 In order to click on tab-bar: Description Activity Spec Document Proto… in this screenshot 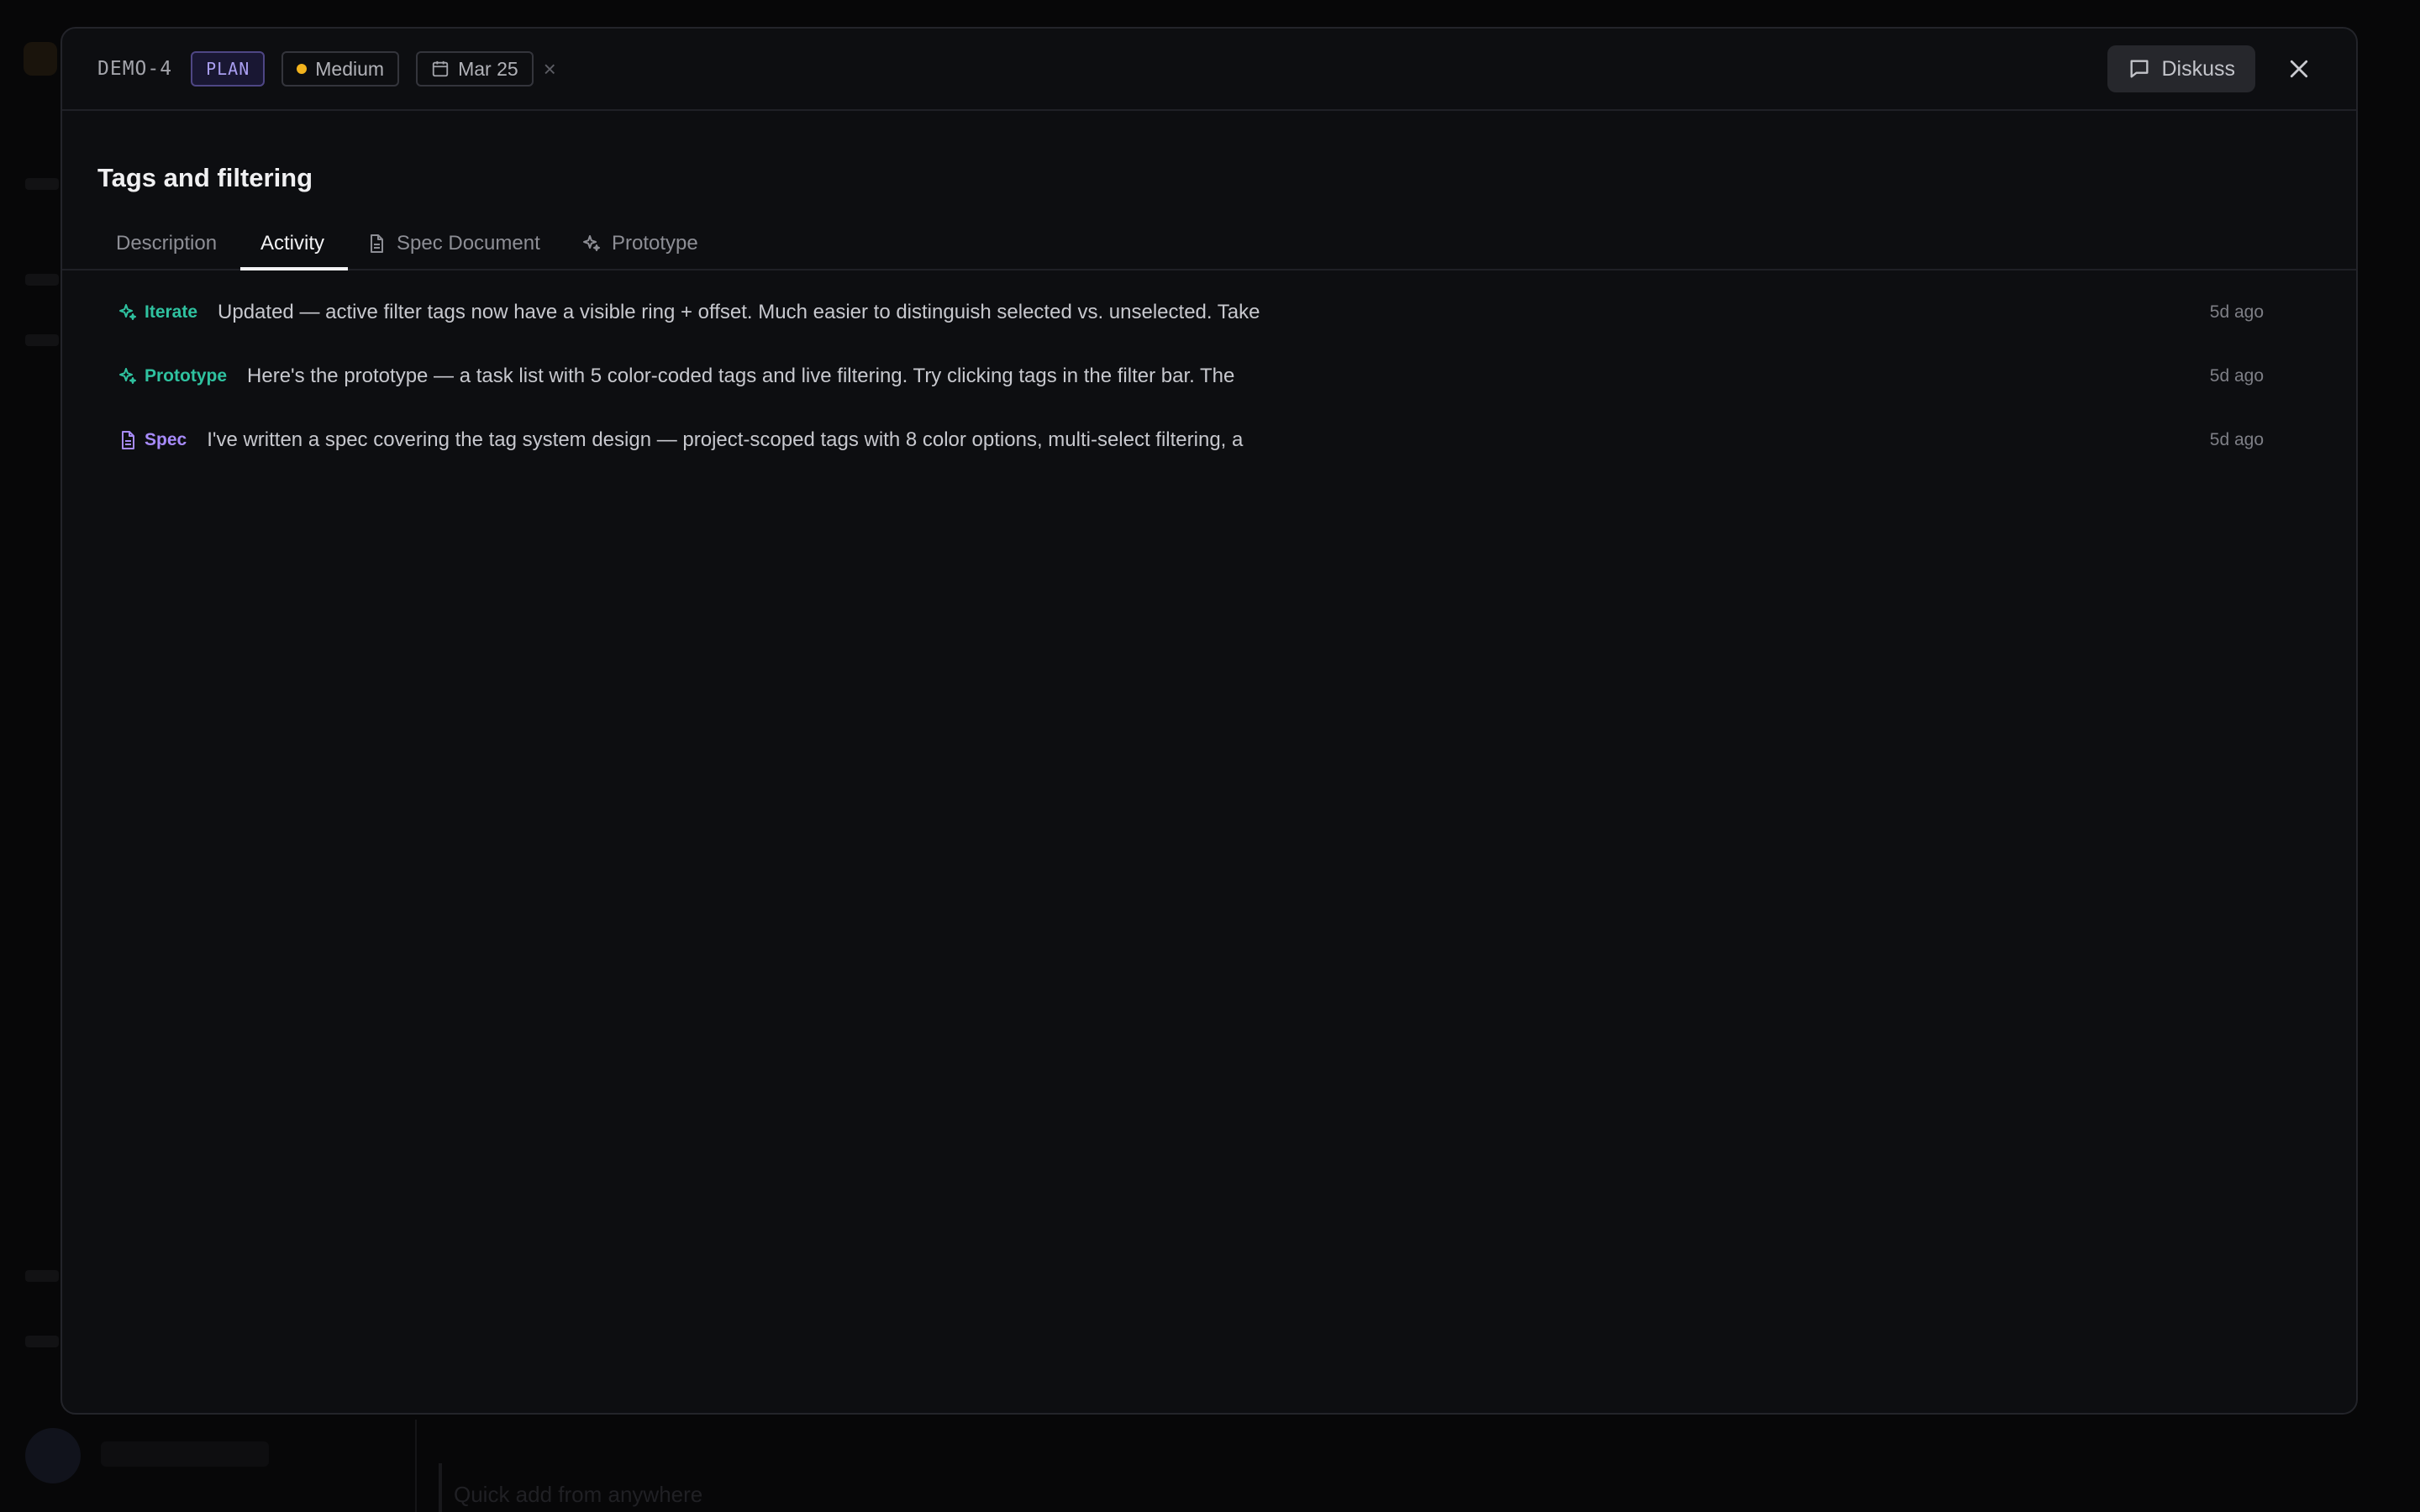, I will do `click(1209, 244)`.